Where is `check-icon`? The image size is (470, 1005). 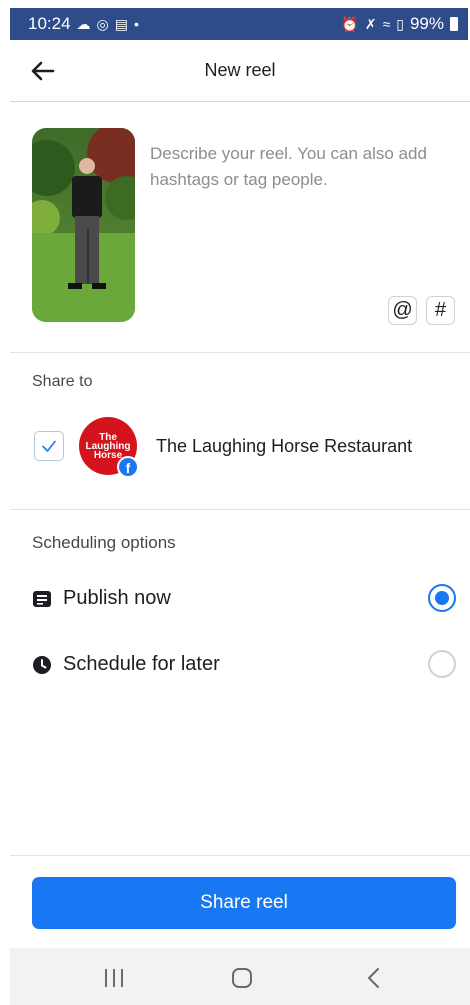 check-icon is located at coordinates (49, 446).